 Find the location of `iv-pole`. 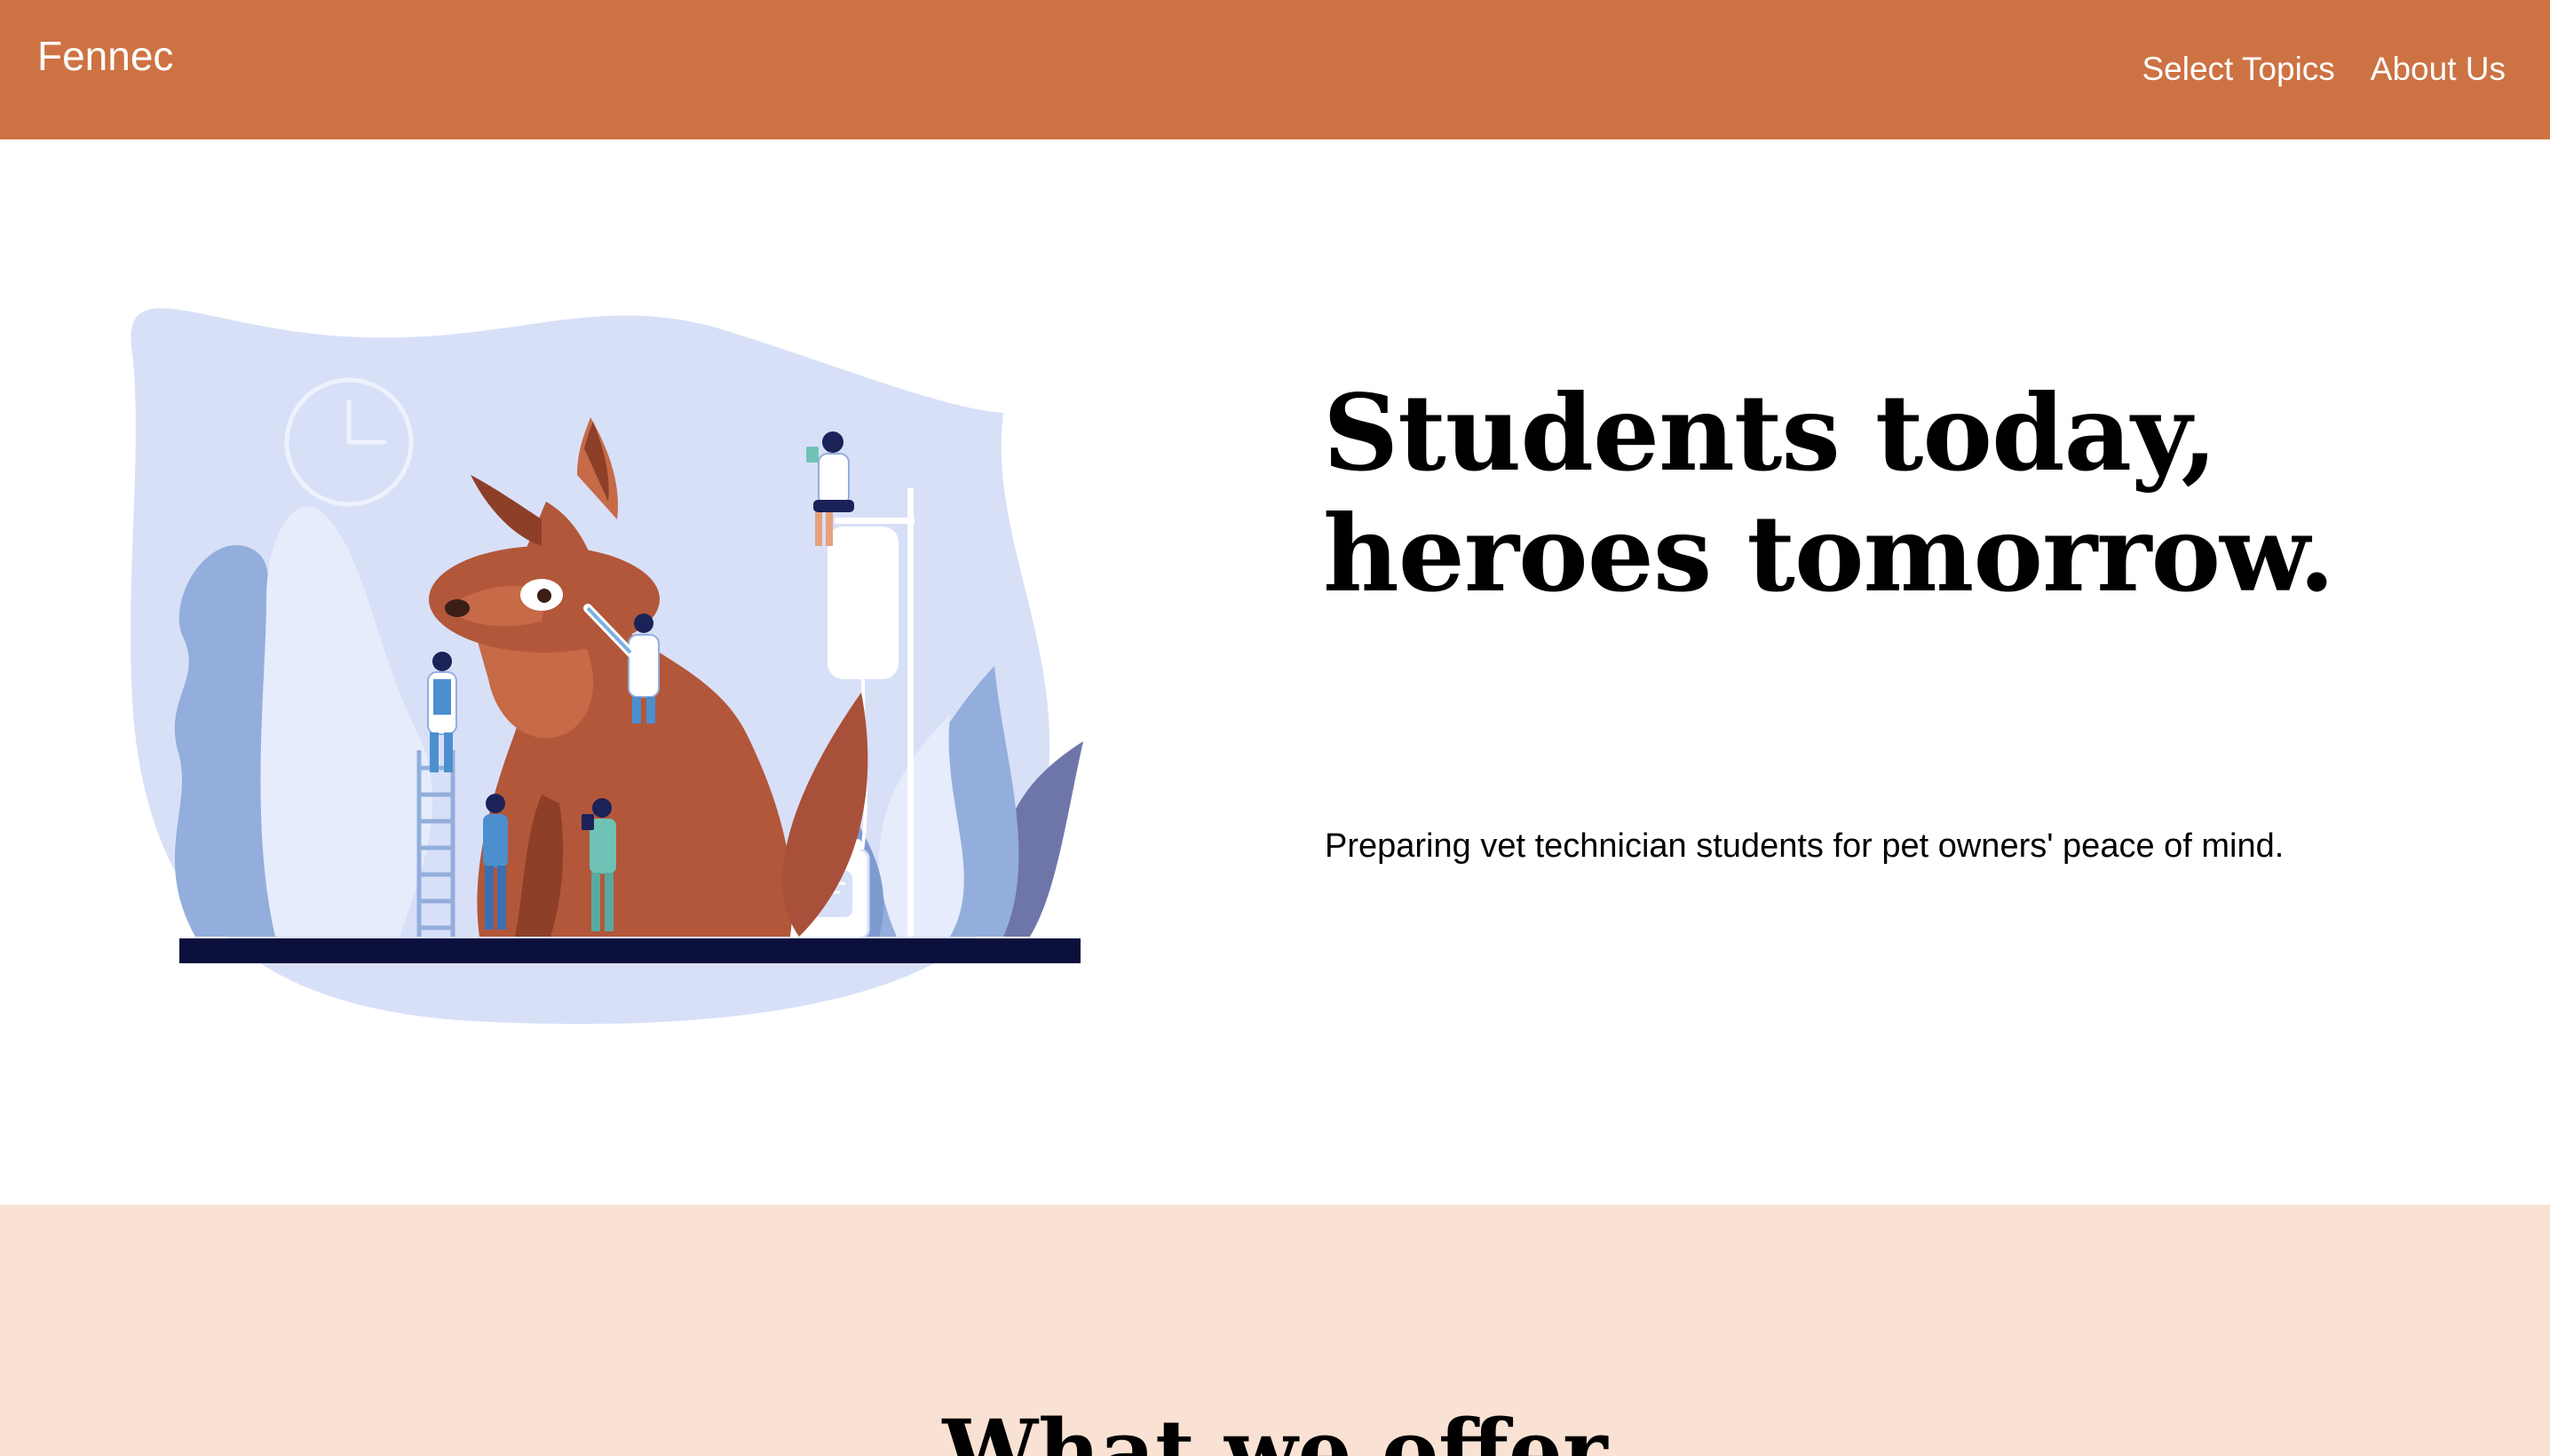

iv-pole is located at coordinates (910, 712).